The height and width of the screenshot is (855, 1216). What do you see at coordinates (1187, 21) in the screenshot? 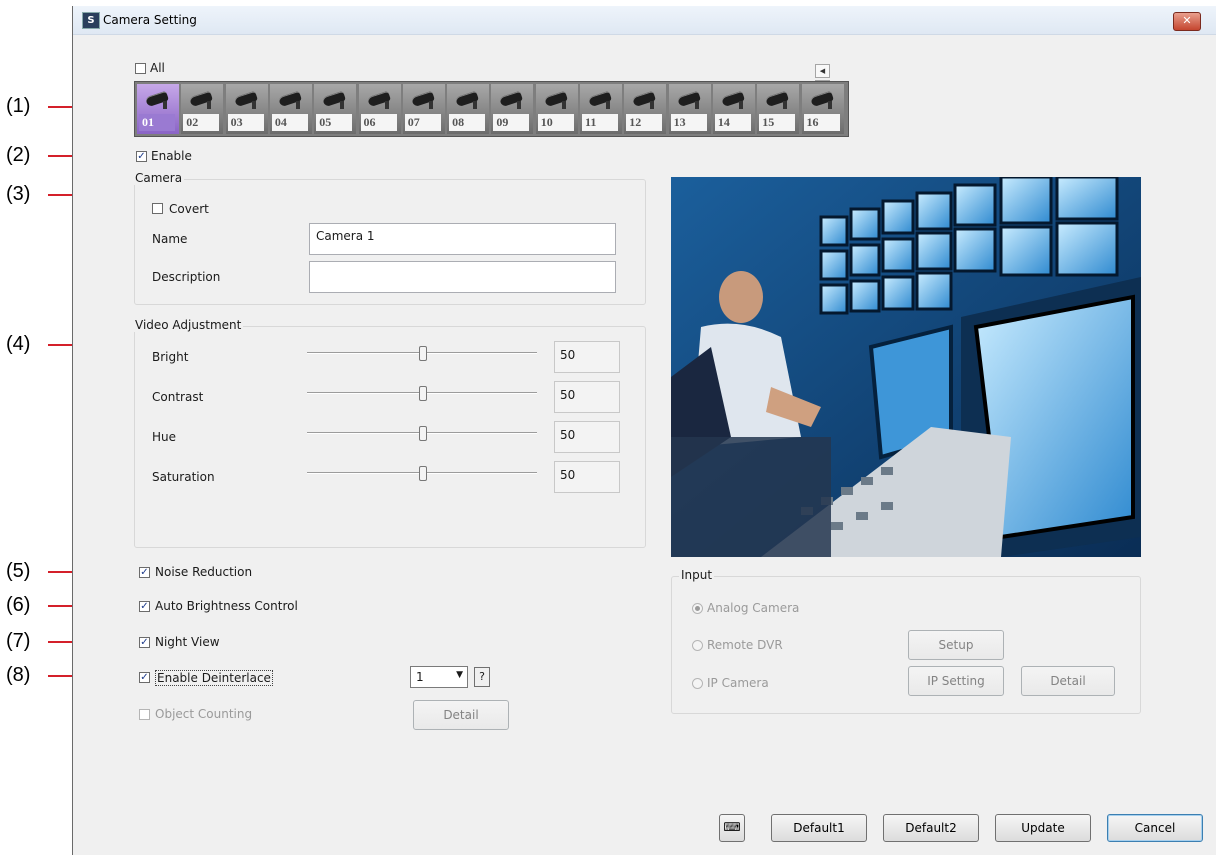
I see `close-button: ✕` at bounding box center [1187, 21].